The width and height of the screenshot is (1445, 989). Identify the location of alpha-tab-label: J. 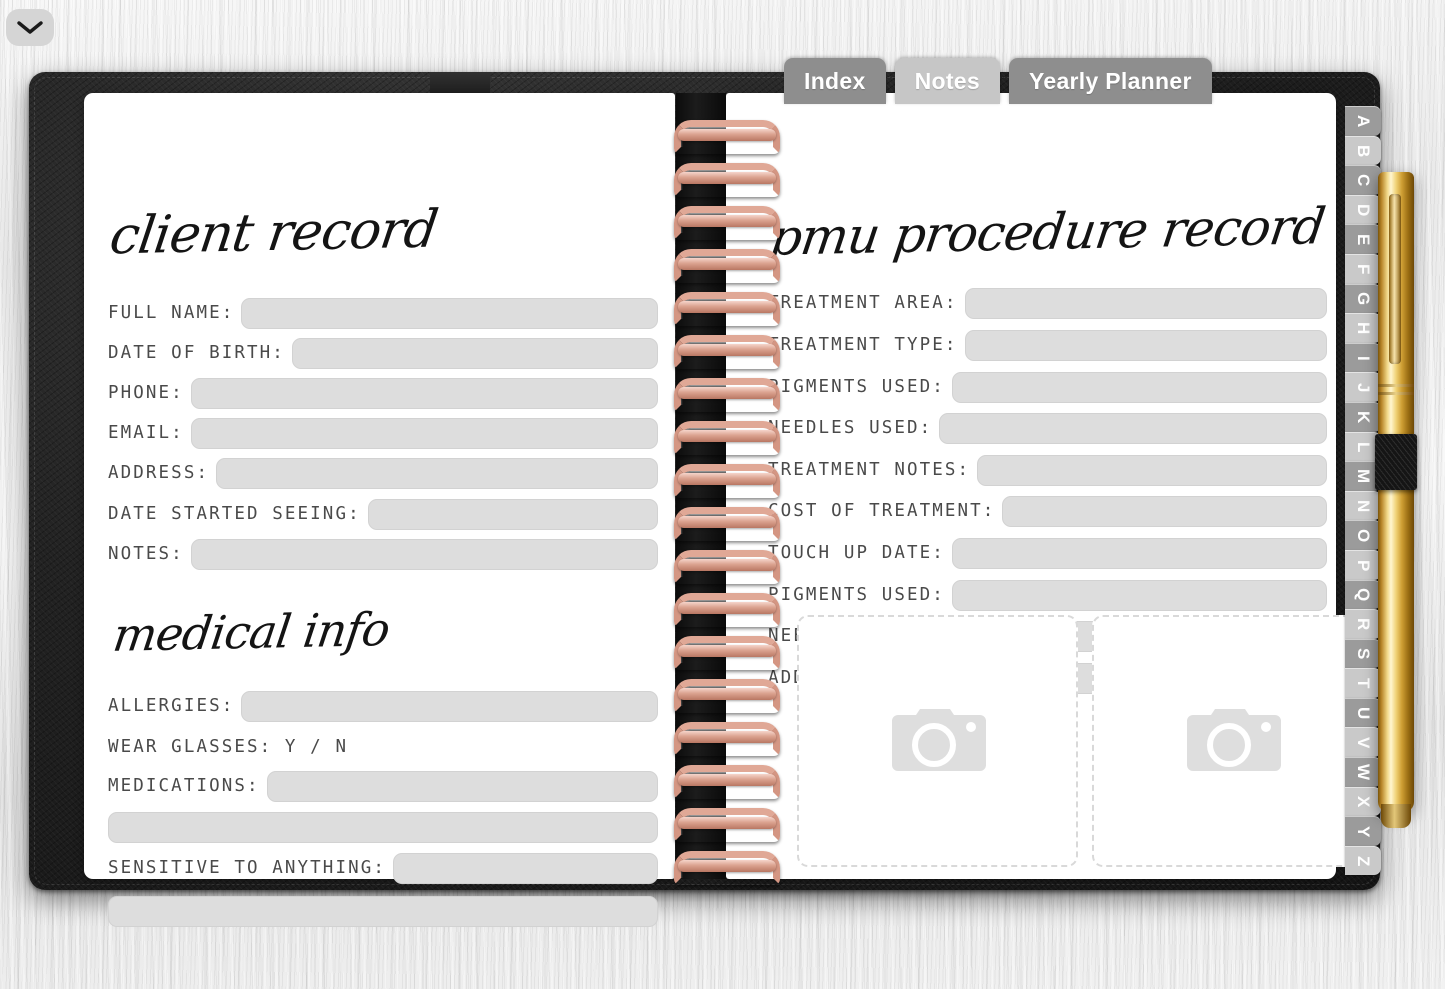
(1363, 387).